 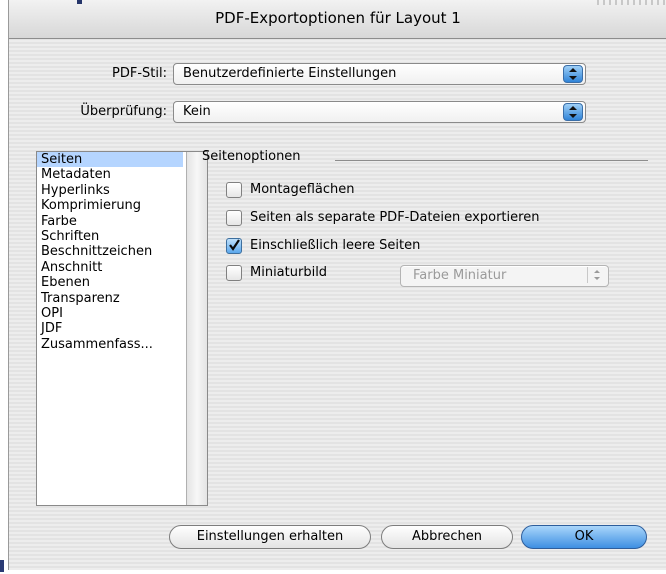 I want to click on list-item-seiten: Seiten, so click(x=110, y=160).